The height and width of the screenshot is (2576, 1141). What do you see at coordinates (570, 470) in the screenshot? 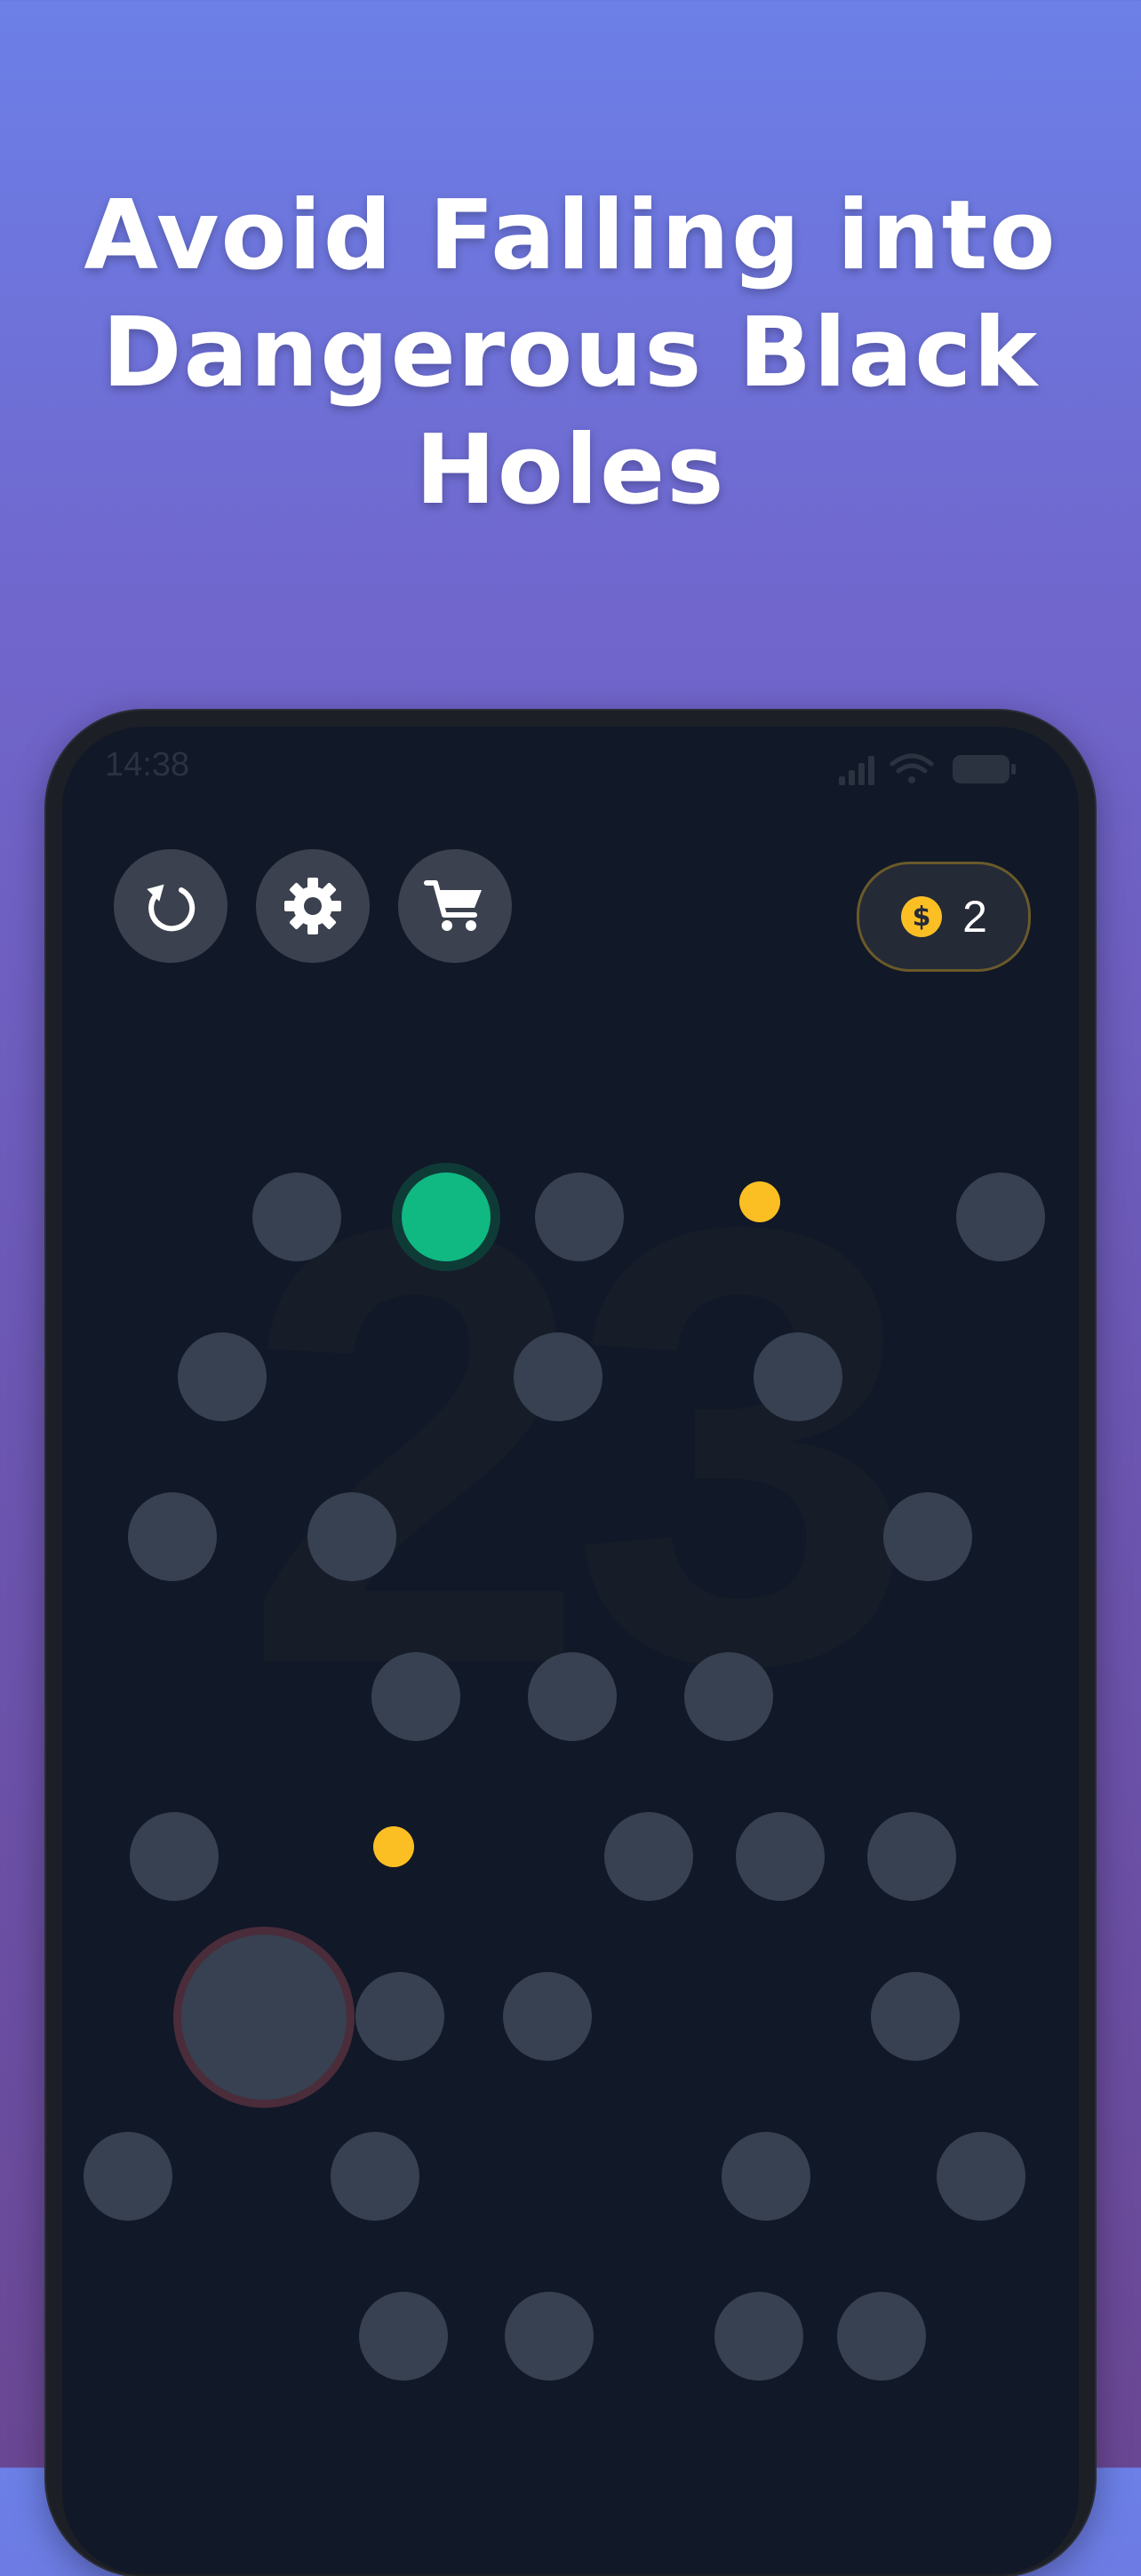
I see `headline-line-3: Holes` at bounding box center [570, 470].